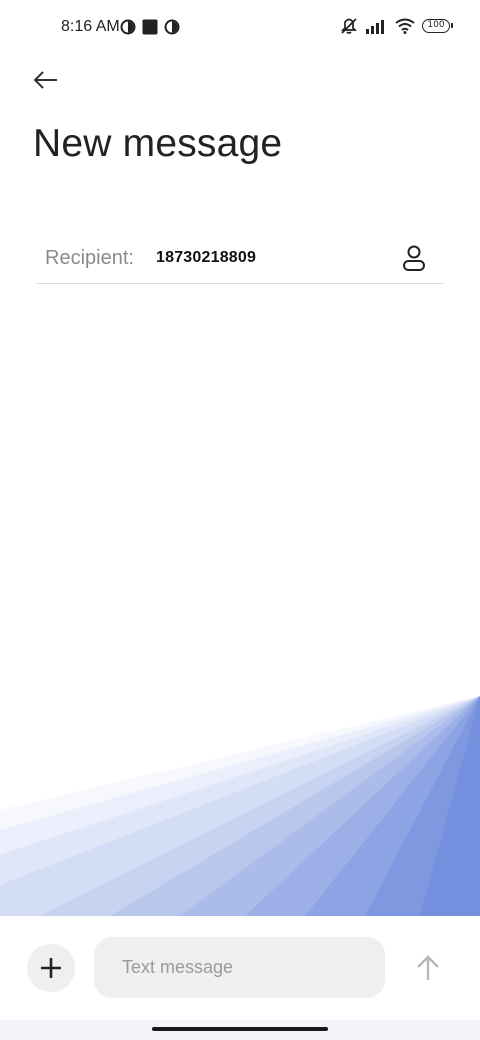 Image resolution: width=480 pixels, height=1040 pixels. Describe the element at coordinates (89, 258) in the screenshot. I see `recipient-label: Recipient:` at that location.